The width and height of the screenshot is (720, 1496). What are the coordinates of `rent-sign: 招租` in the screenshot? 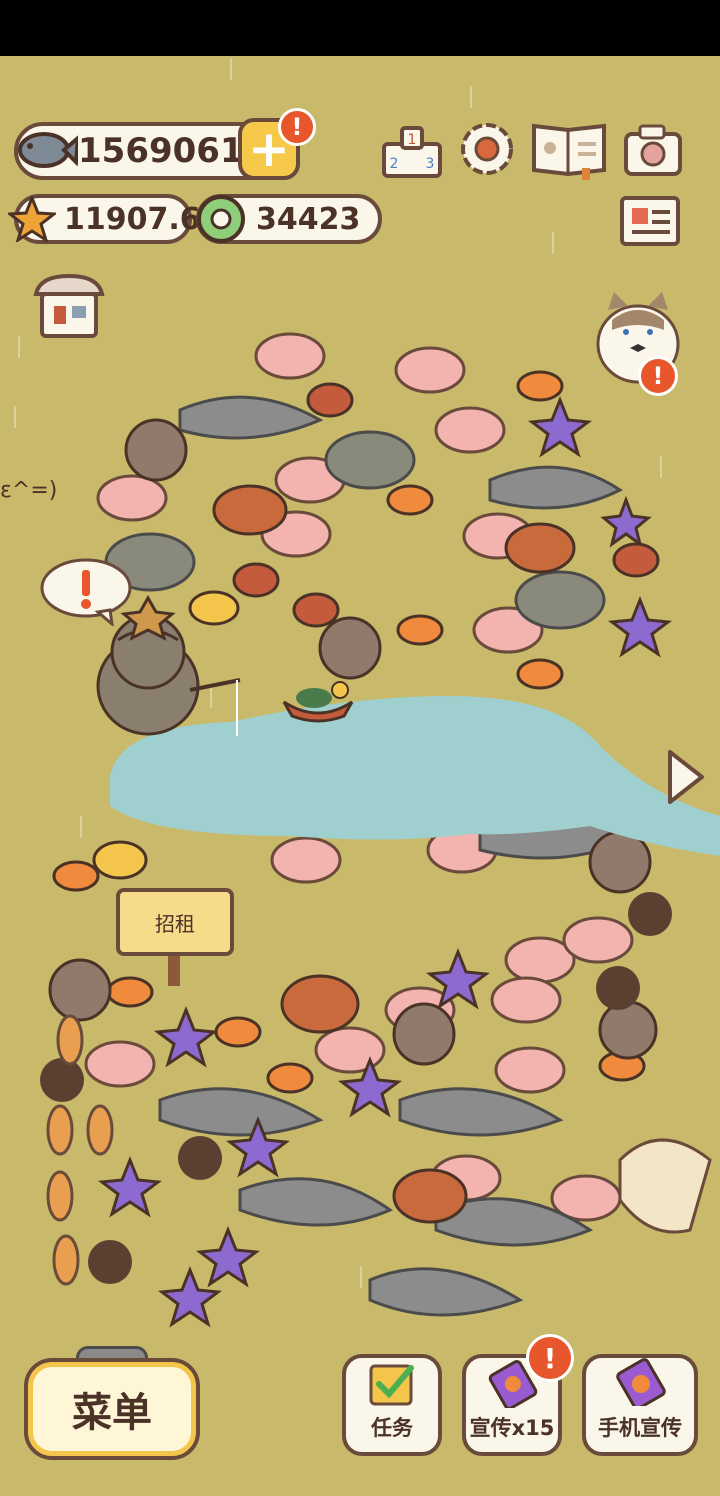 It's located at (175, 922).